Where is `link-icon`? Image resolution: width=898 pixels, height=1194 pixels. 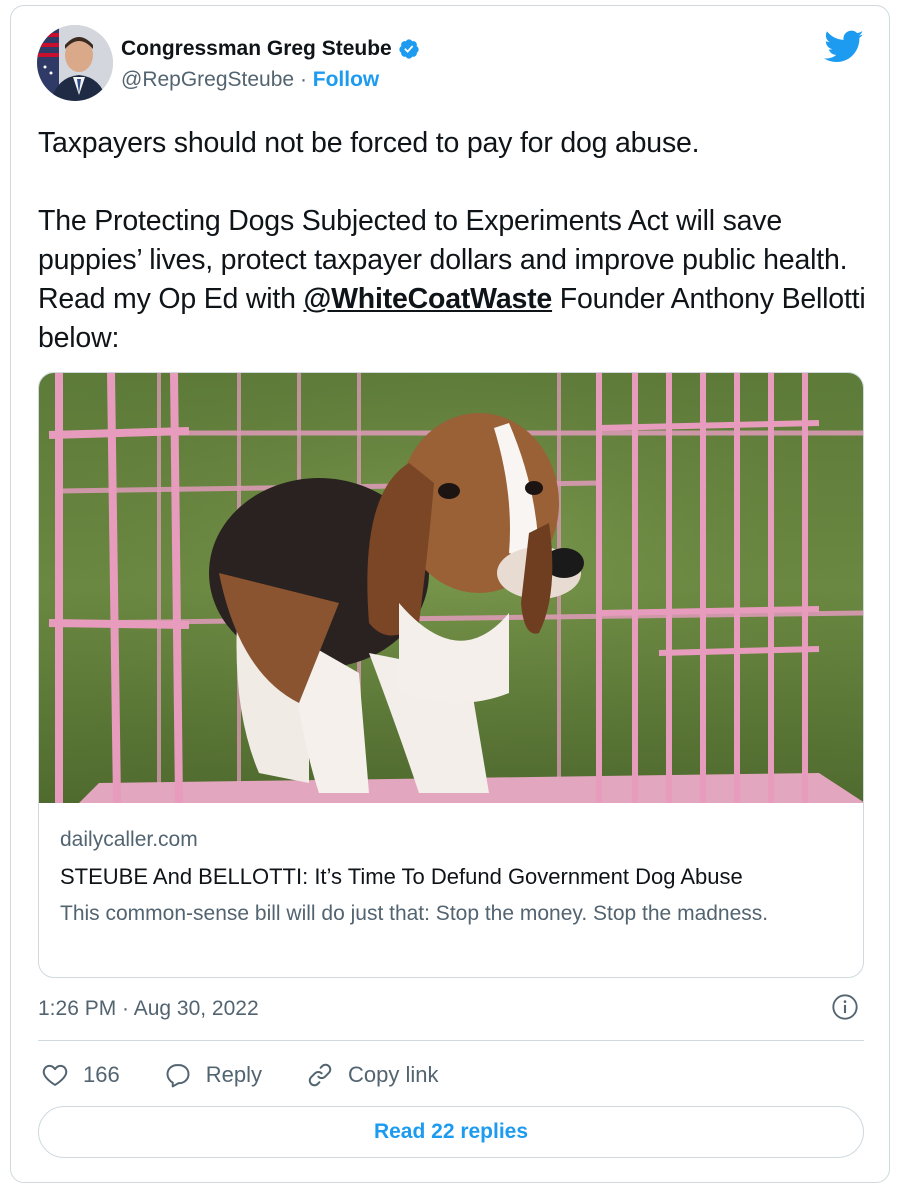 link-icon is located at coordinates (320, 1075).